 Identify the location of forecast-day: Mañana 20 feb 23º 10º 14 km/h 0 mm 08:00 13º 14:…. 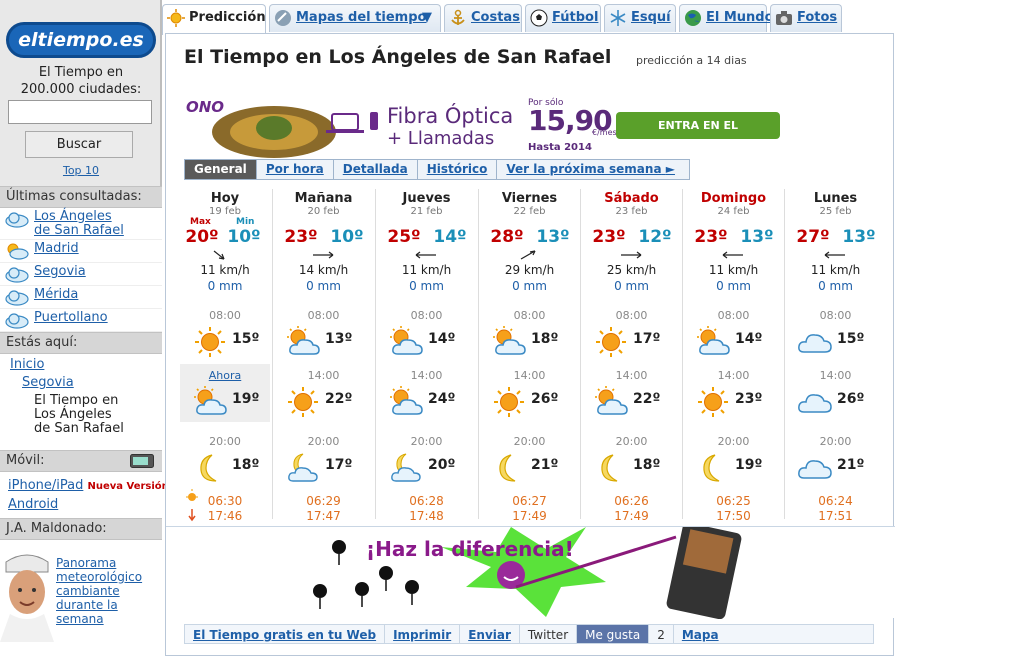
(323, 356).